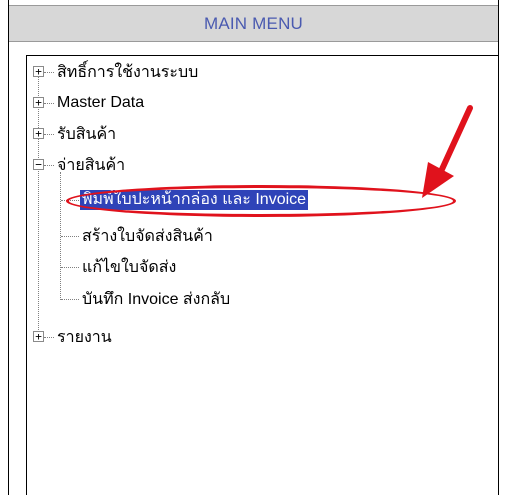 The width and height of the screenshot is (509, 495). I want to click on tree-item-save-invoice-return: บันทึก Invoice ส่งกลับ, so click(156, 299).